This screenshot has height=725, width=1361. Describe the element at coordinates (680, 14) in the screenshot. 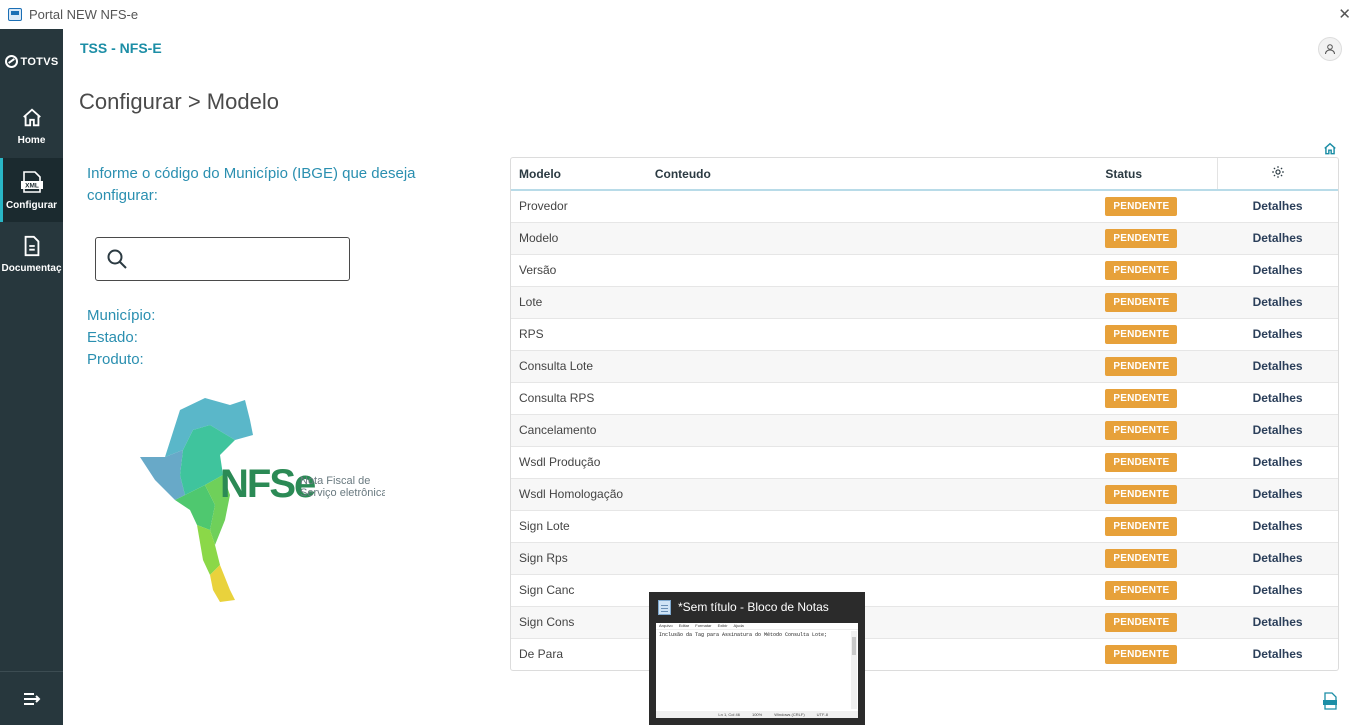

I see `window-title-bar: Portal NEW NFS-e ✕` at that location.